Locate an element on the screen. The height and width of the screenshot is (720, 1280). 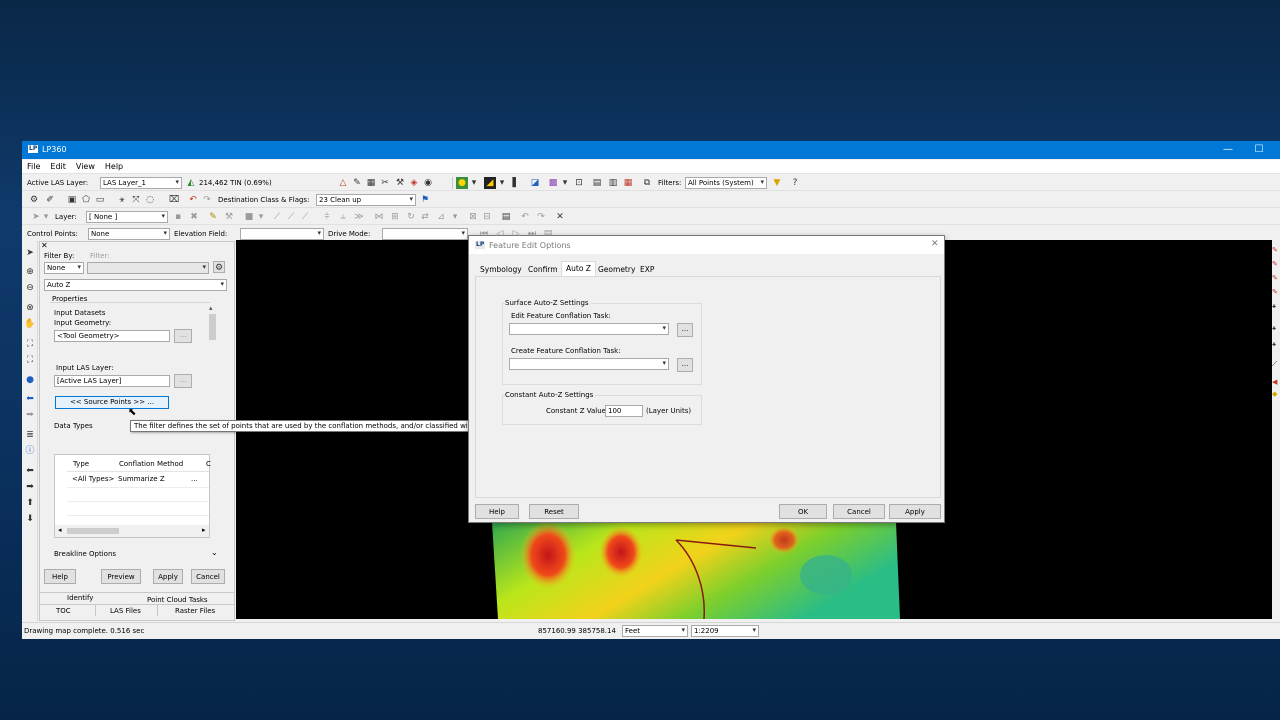
grid-tool-icon: ▦ is located at coordinates (371, 183).